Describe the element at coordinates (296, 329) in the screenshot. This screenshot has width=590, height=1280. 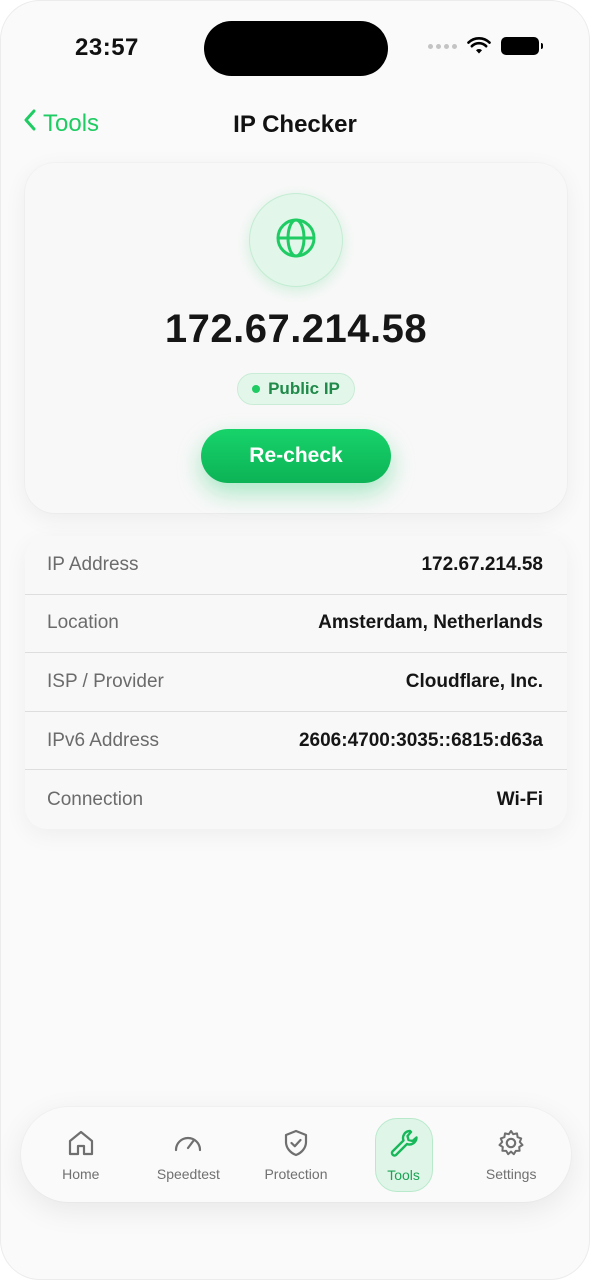
I see `public-ip-address: 172.67.214.58` at that location.